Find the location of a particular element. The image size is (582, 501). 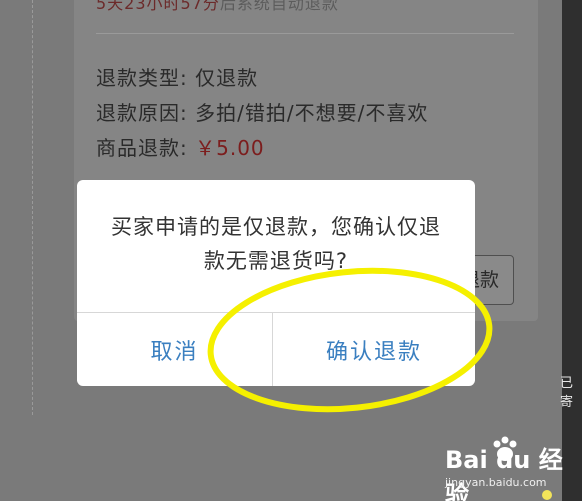

refund-reason-row: 退款原因: 多拍/错拍/不想要/不喜欢 is located at coordinates (262, 111).